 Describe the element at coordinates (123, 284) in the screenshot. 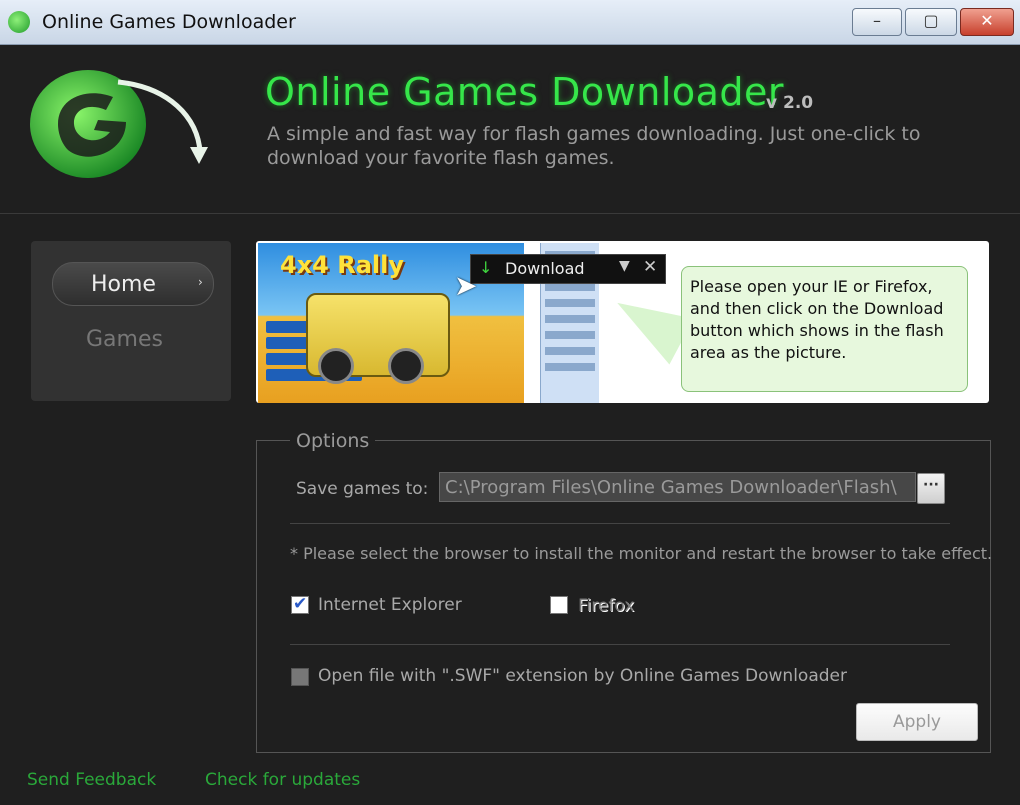

I see `sidebar-item-label: Home` at that location.